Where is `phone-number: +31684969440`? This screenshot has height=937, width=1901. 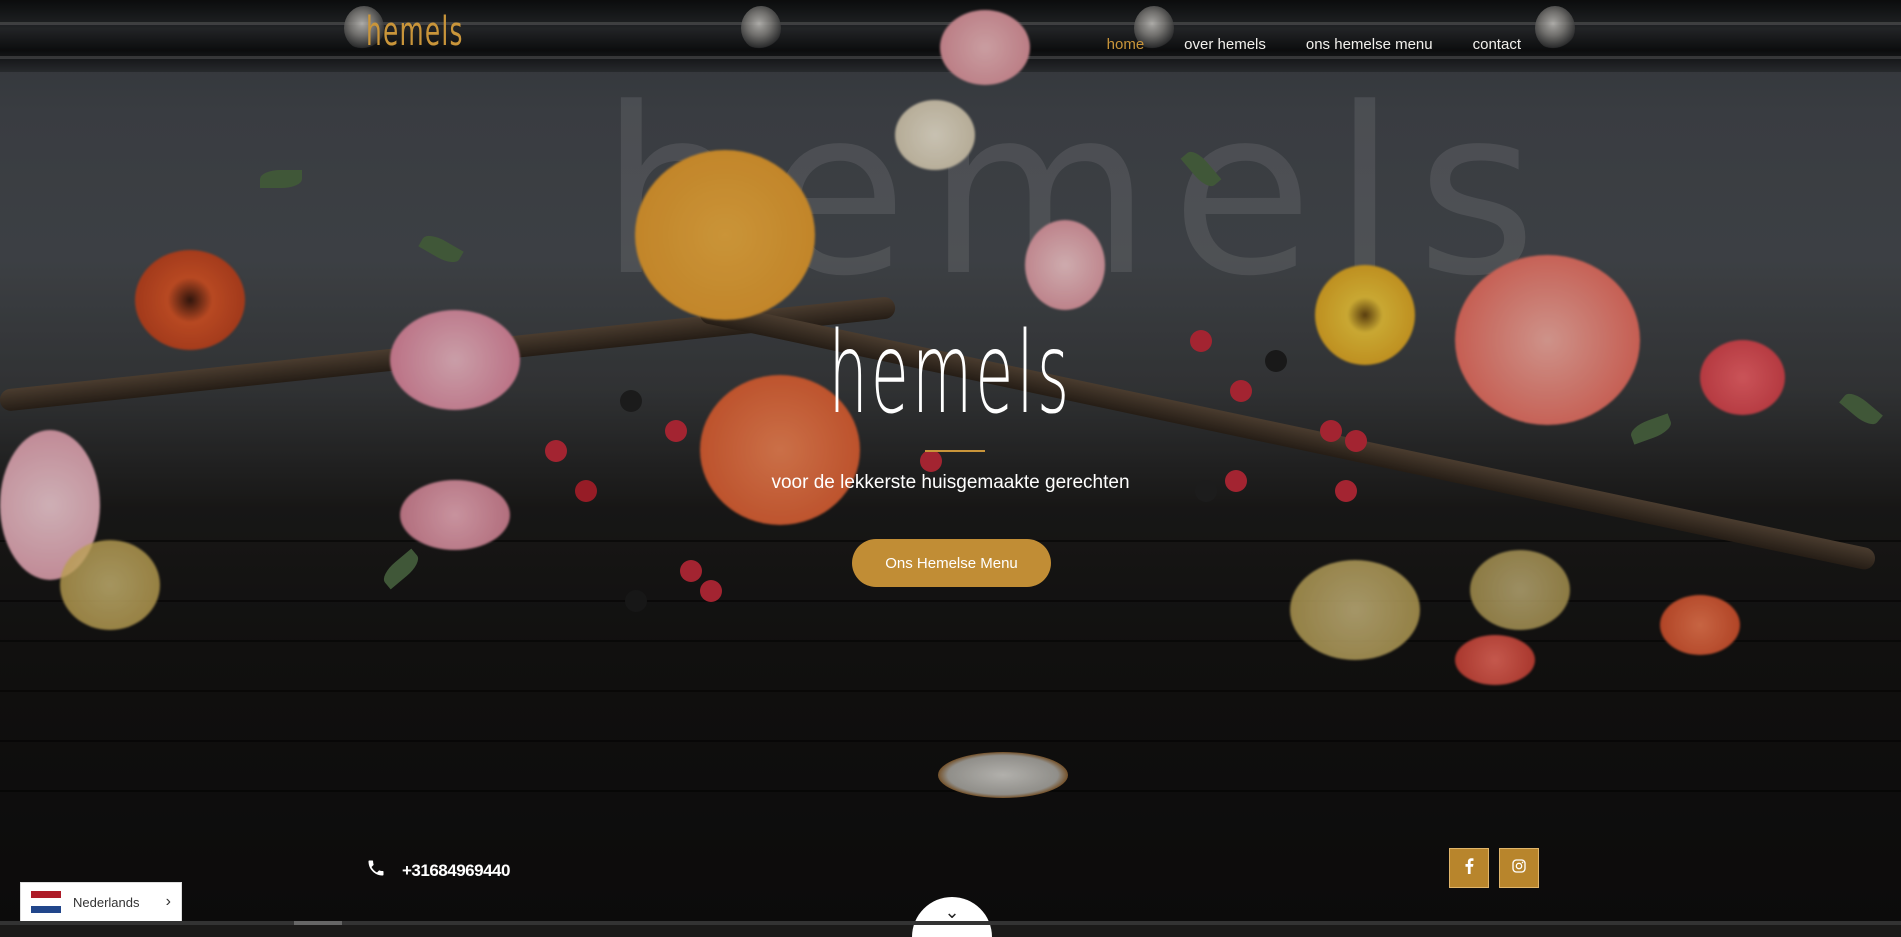 phone-number: +31684969440 is located at coordinates (456, 871).